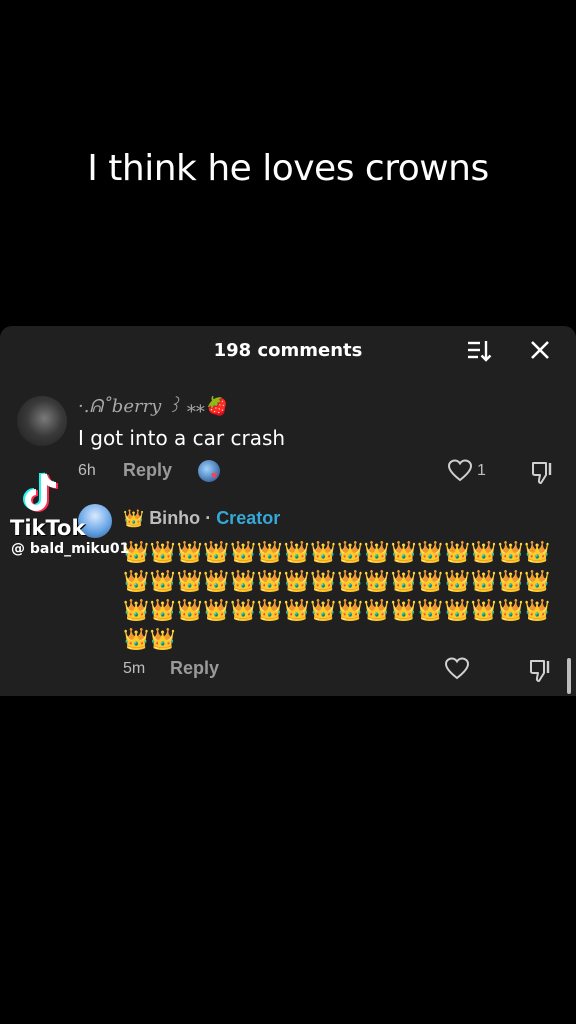  I want to click on comment-username: ·.ᕱ˚berry ꒱ ⁎⁎🍓, so click(152, 405).